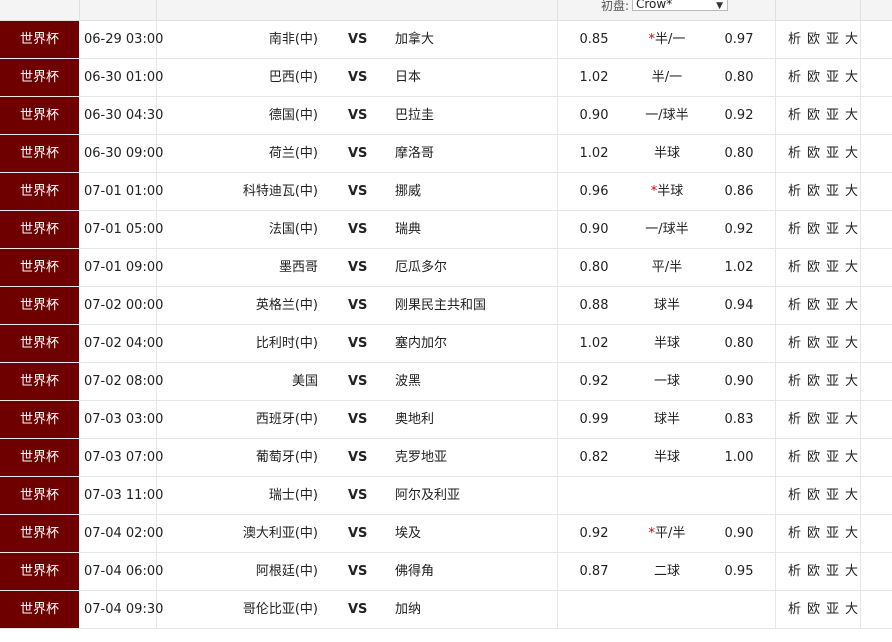 The height and width of the screenshot is (642, 892). I want to click on away-team: 塞内加尔, so click(421, 343).